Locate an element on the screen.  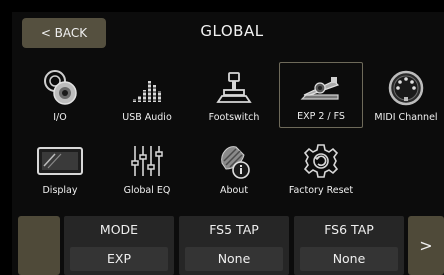
eq-sliders-icon is located at coordinates (147, 161).